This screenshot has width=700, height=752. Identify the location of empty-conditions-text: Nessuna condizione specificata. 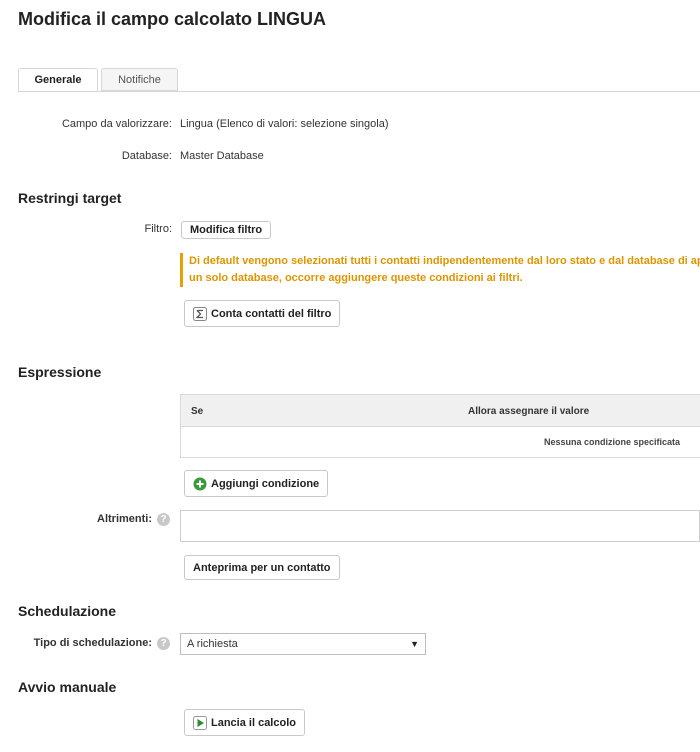
(612, 442).